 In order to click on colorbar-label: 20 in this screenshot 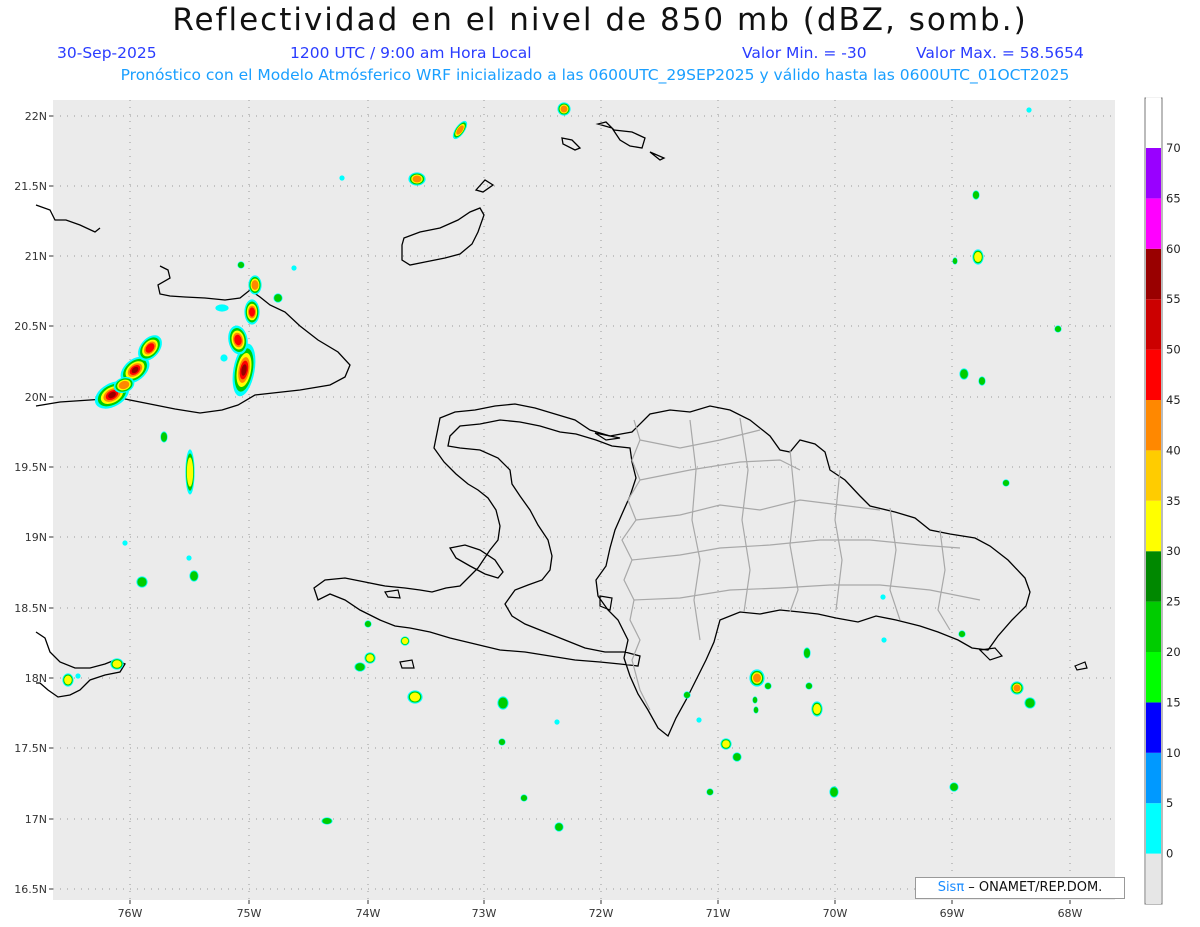, I will do `click(1173, 652)`.